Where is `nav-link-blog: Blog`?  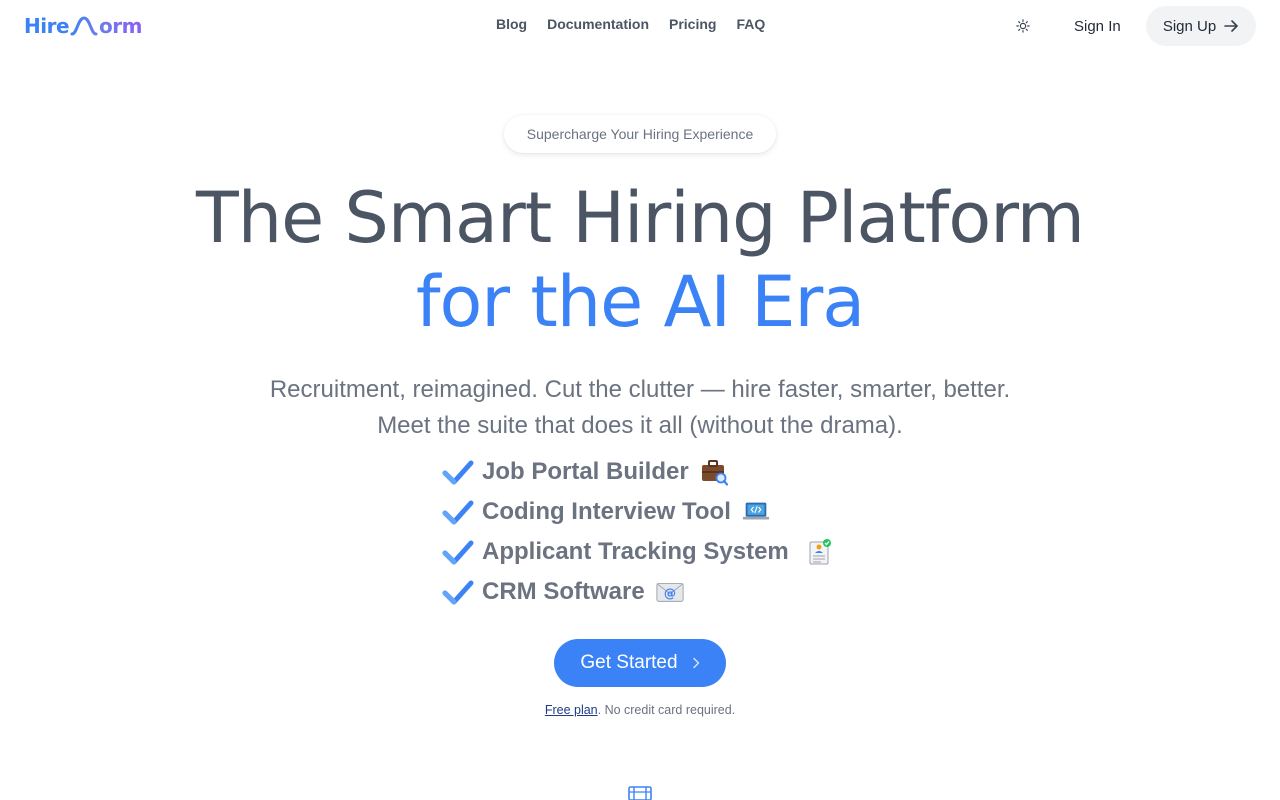 nav-link-blog: Blog is located at coordinates (511, 24).